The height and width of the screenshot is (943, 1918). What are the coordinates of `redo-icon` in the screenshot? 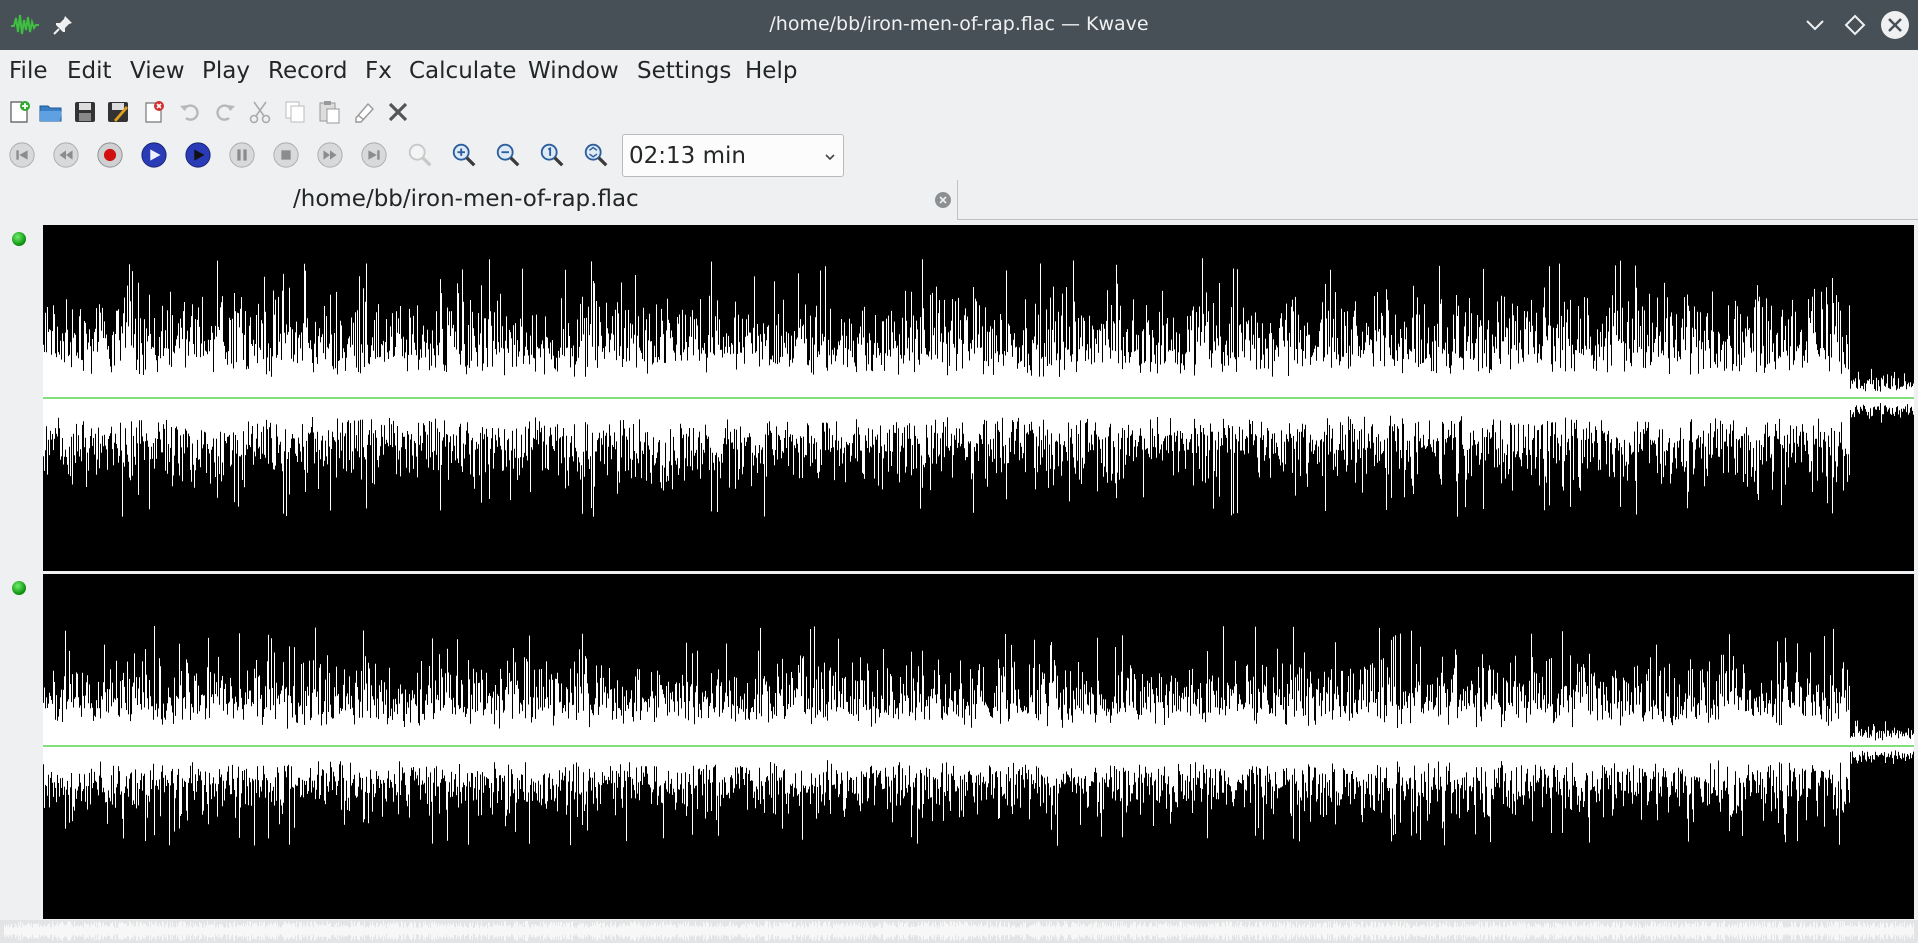 It's located at (225, 112).